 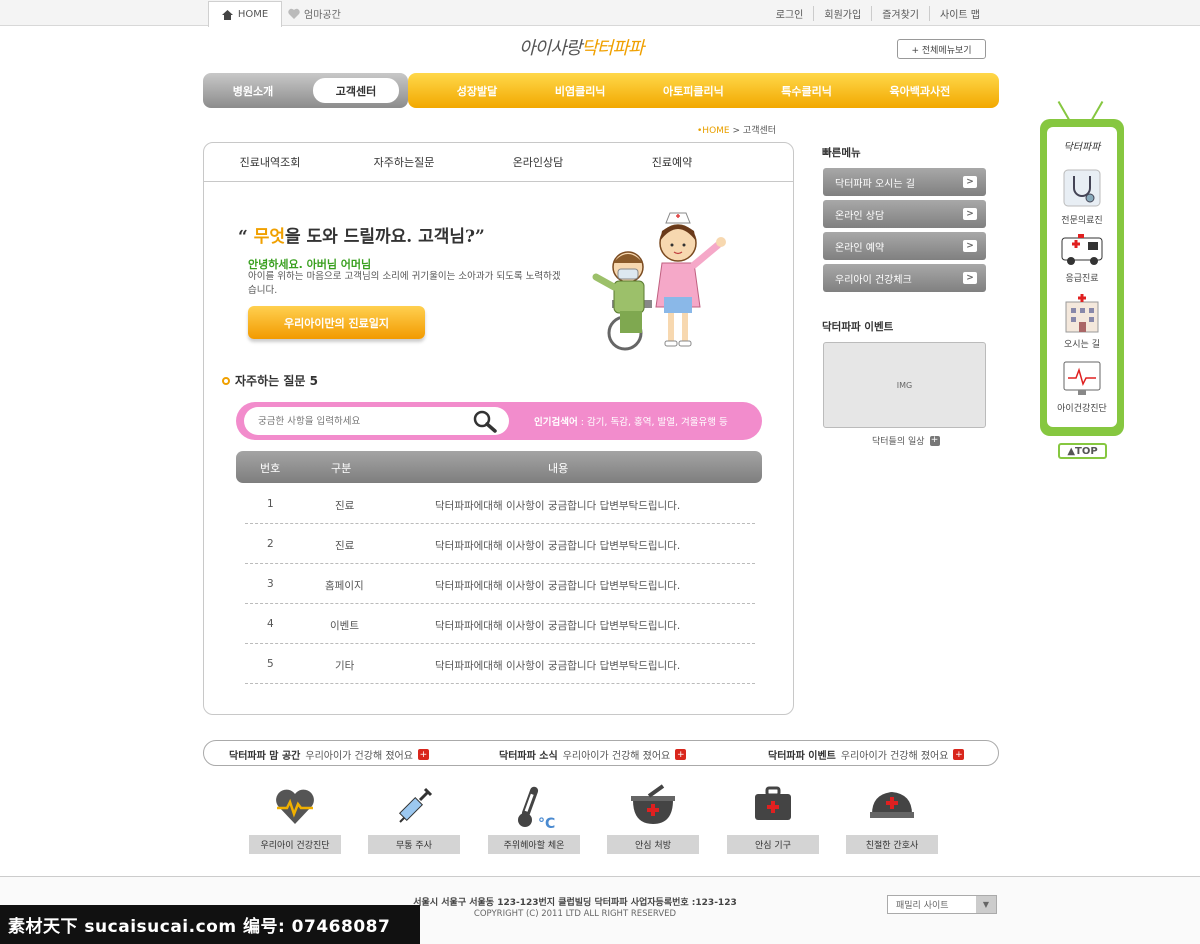 I want to click on band-news: 닥터파파 소식 우리아이가 건강해 졌어요 +, so click(x=593, y=754).